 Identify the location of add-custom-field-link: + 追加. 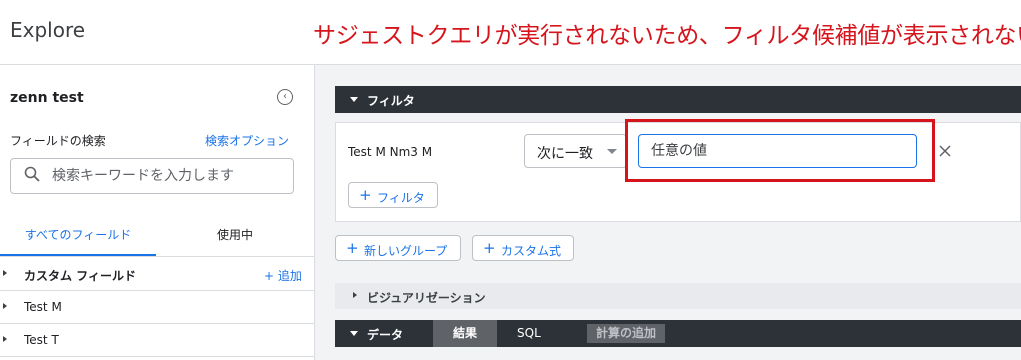
(283, 275).